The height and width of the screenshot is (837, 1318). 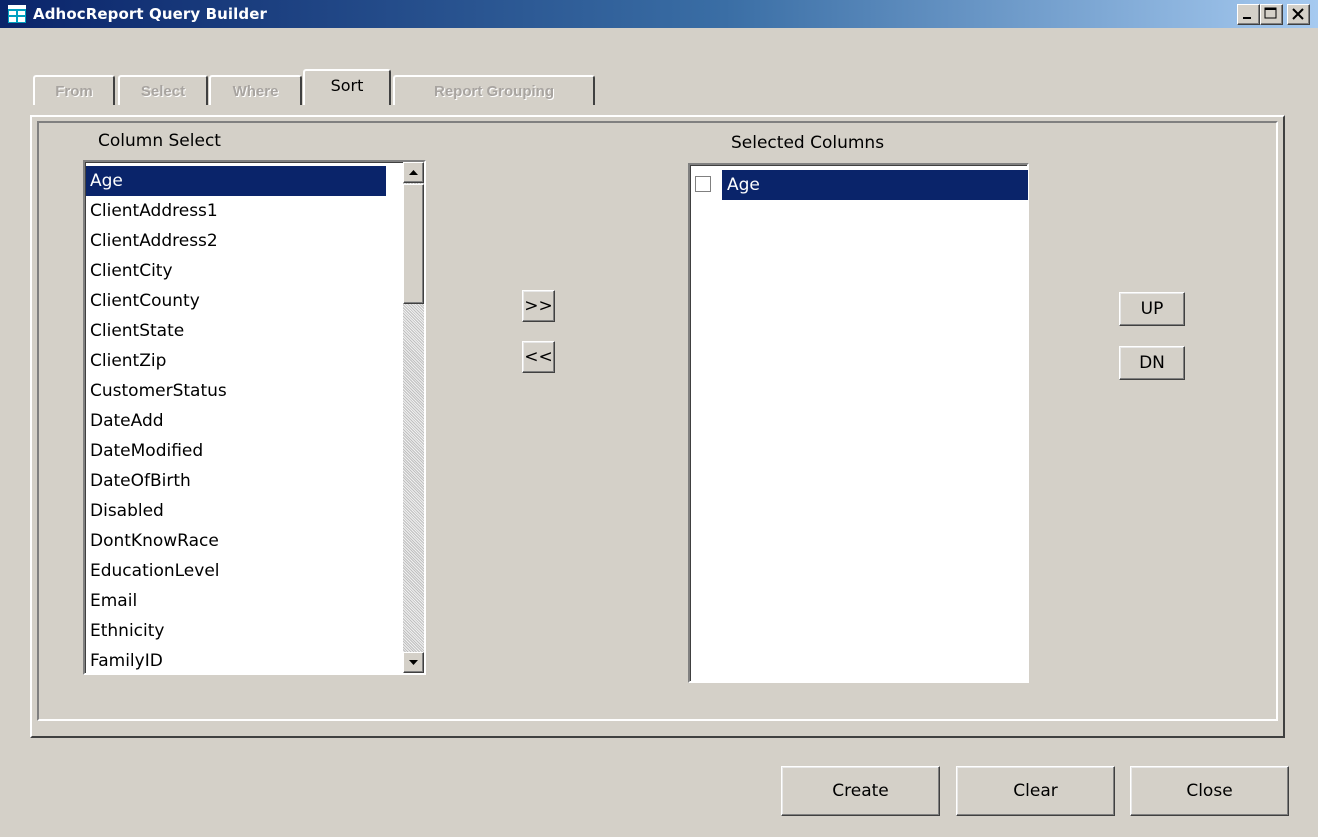 What do you see at coordinates (538, 306) in the screenshot?
I see `add-column-button: >>` at bounding box center [538, 306].